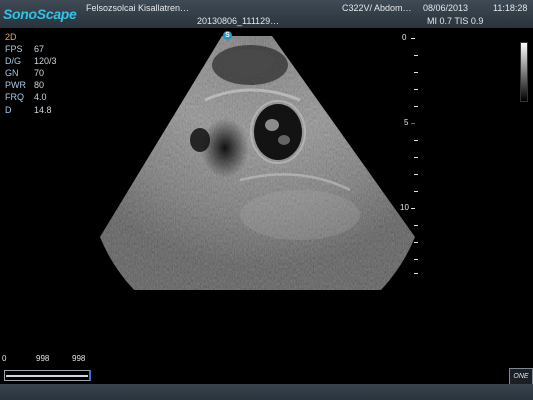  What do you see at coordinates (39, 85) in the screenshot?
I see `param-value: 80` at bounding box center [39, 85].